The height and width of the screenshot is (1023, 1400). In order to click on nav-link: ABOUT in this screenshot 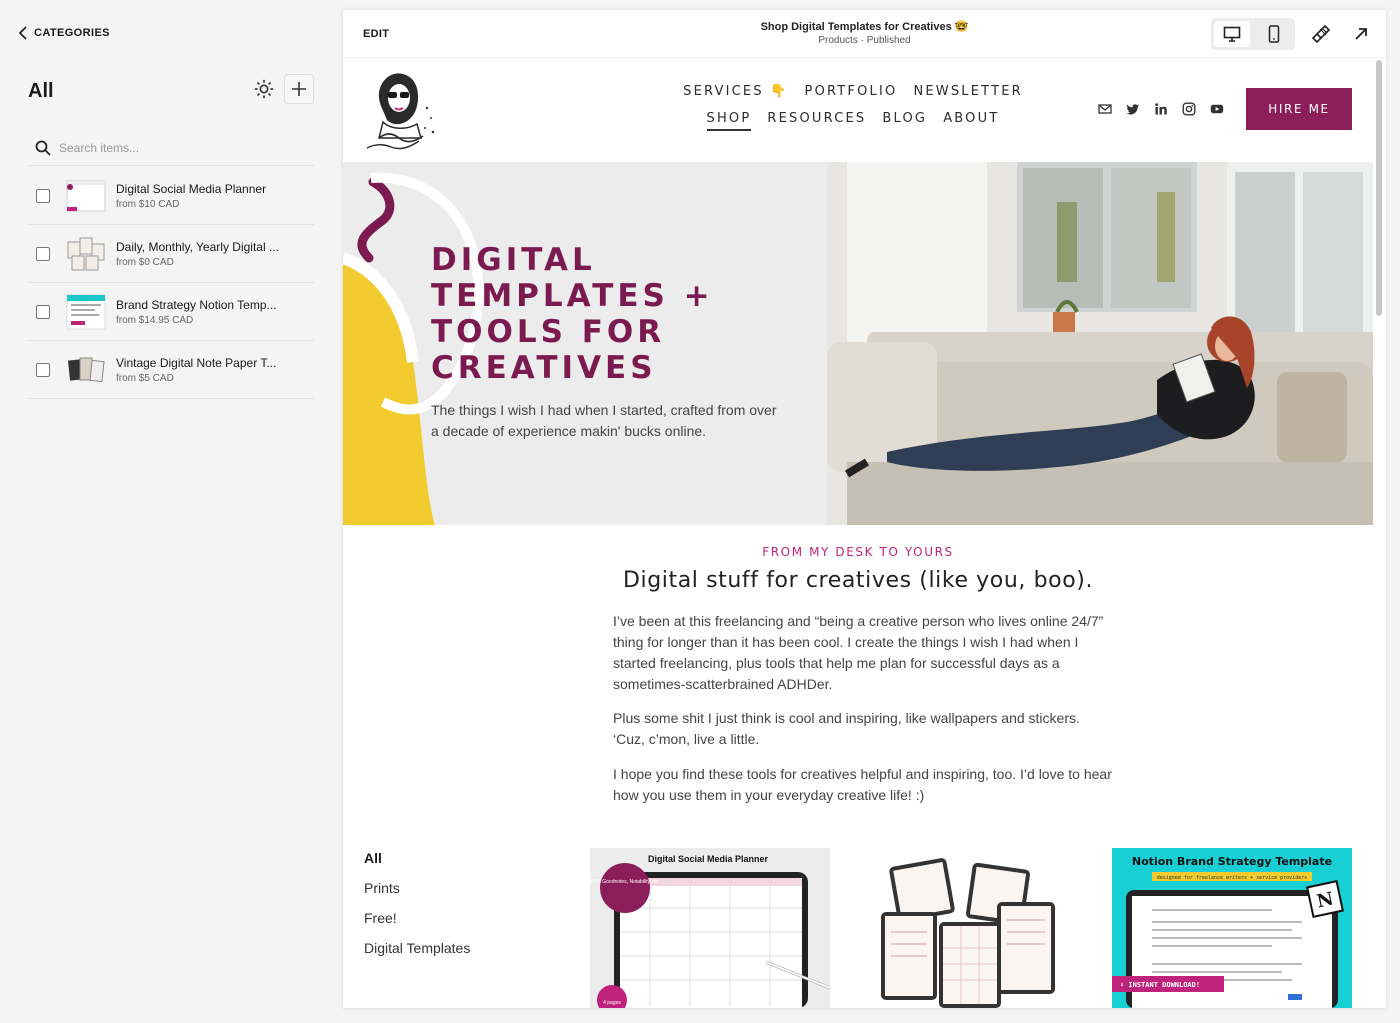, I will do `click(971, 121)`.